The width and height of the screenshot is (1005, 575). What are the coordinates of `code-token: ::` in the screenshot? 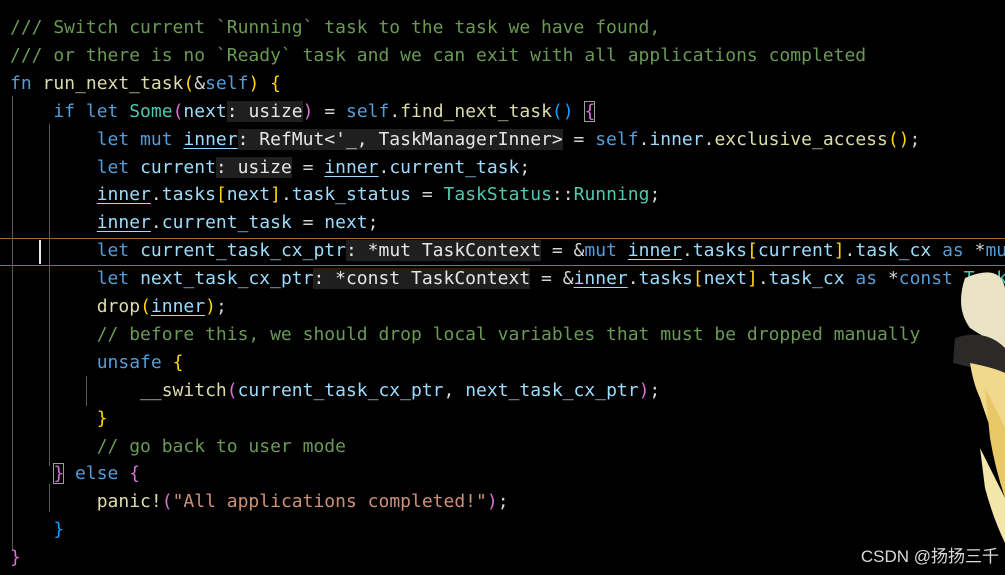 It's located at (562, 195).